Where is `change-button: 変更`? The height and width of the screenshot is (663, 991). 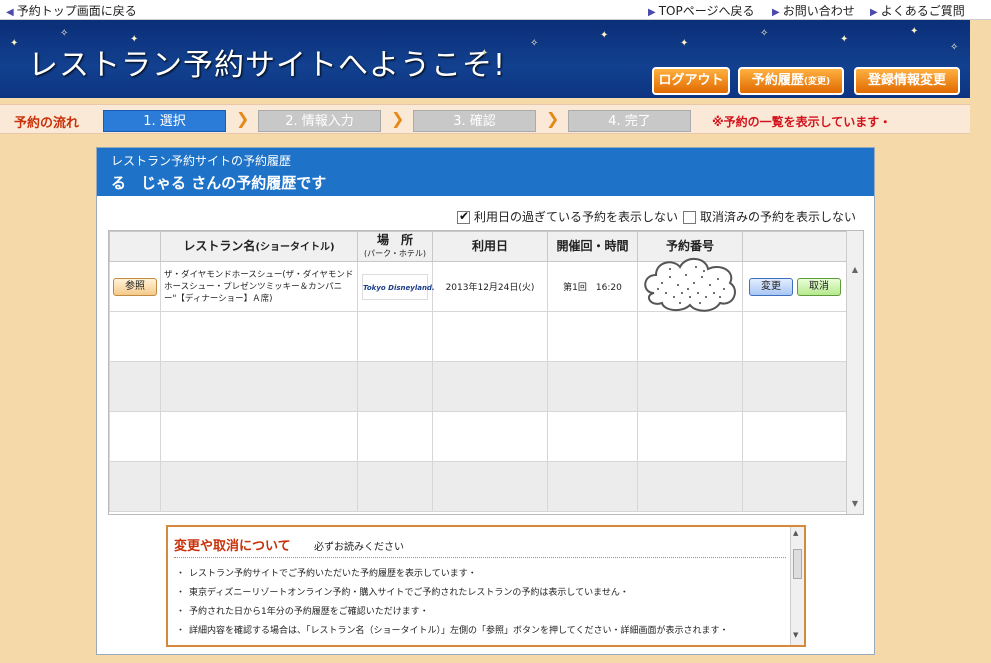
change-button: 変更 is located at coordinates (771, 286).